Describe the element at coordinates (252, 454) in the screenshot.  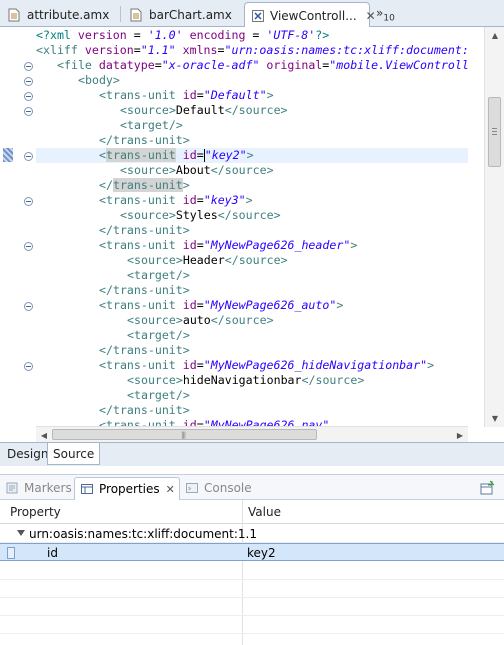
I see `editor-view-tabs: Design Source` at that location.